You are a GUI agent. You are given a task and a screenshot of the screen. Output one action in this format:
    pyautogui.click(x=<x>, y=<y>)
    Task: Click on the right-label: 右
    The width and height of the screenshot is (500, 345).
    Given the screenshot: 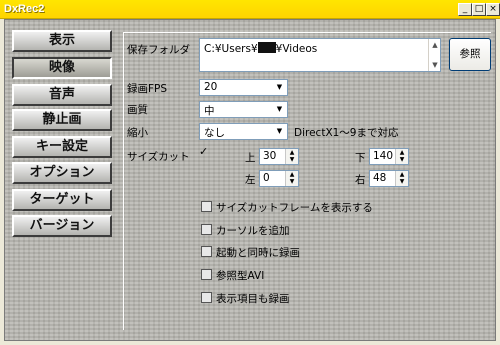 What is the action you would take?
    pyautogui.click(x=360, y=180)
    